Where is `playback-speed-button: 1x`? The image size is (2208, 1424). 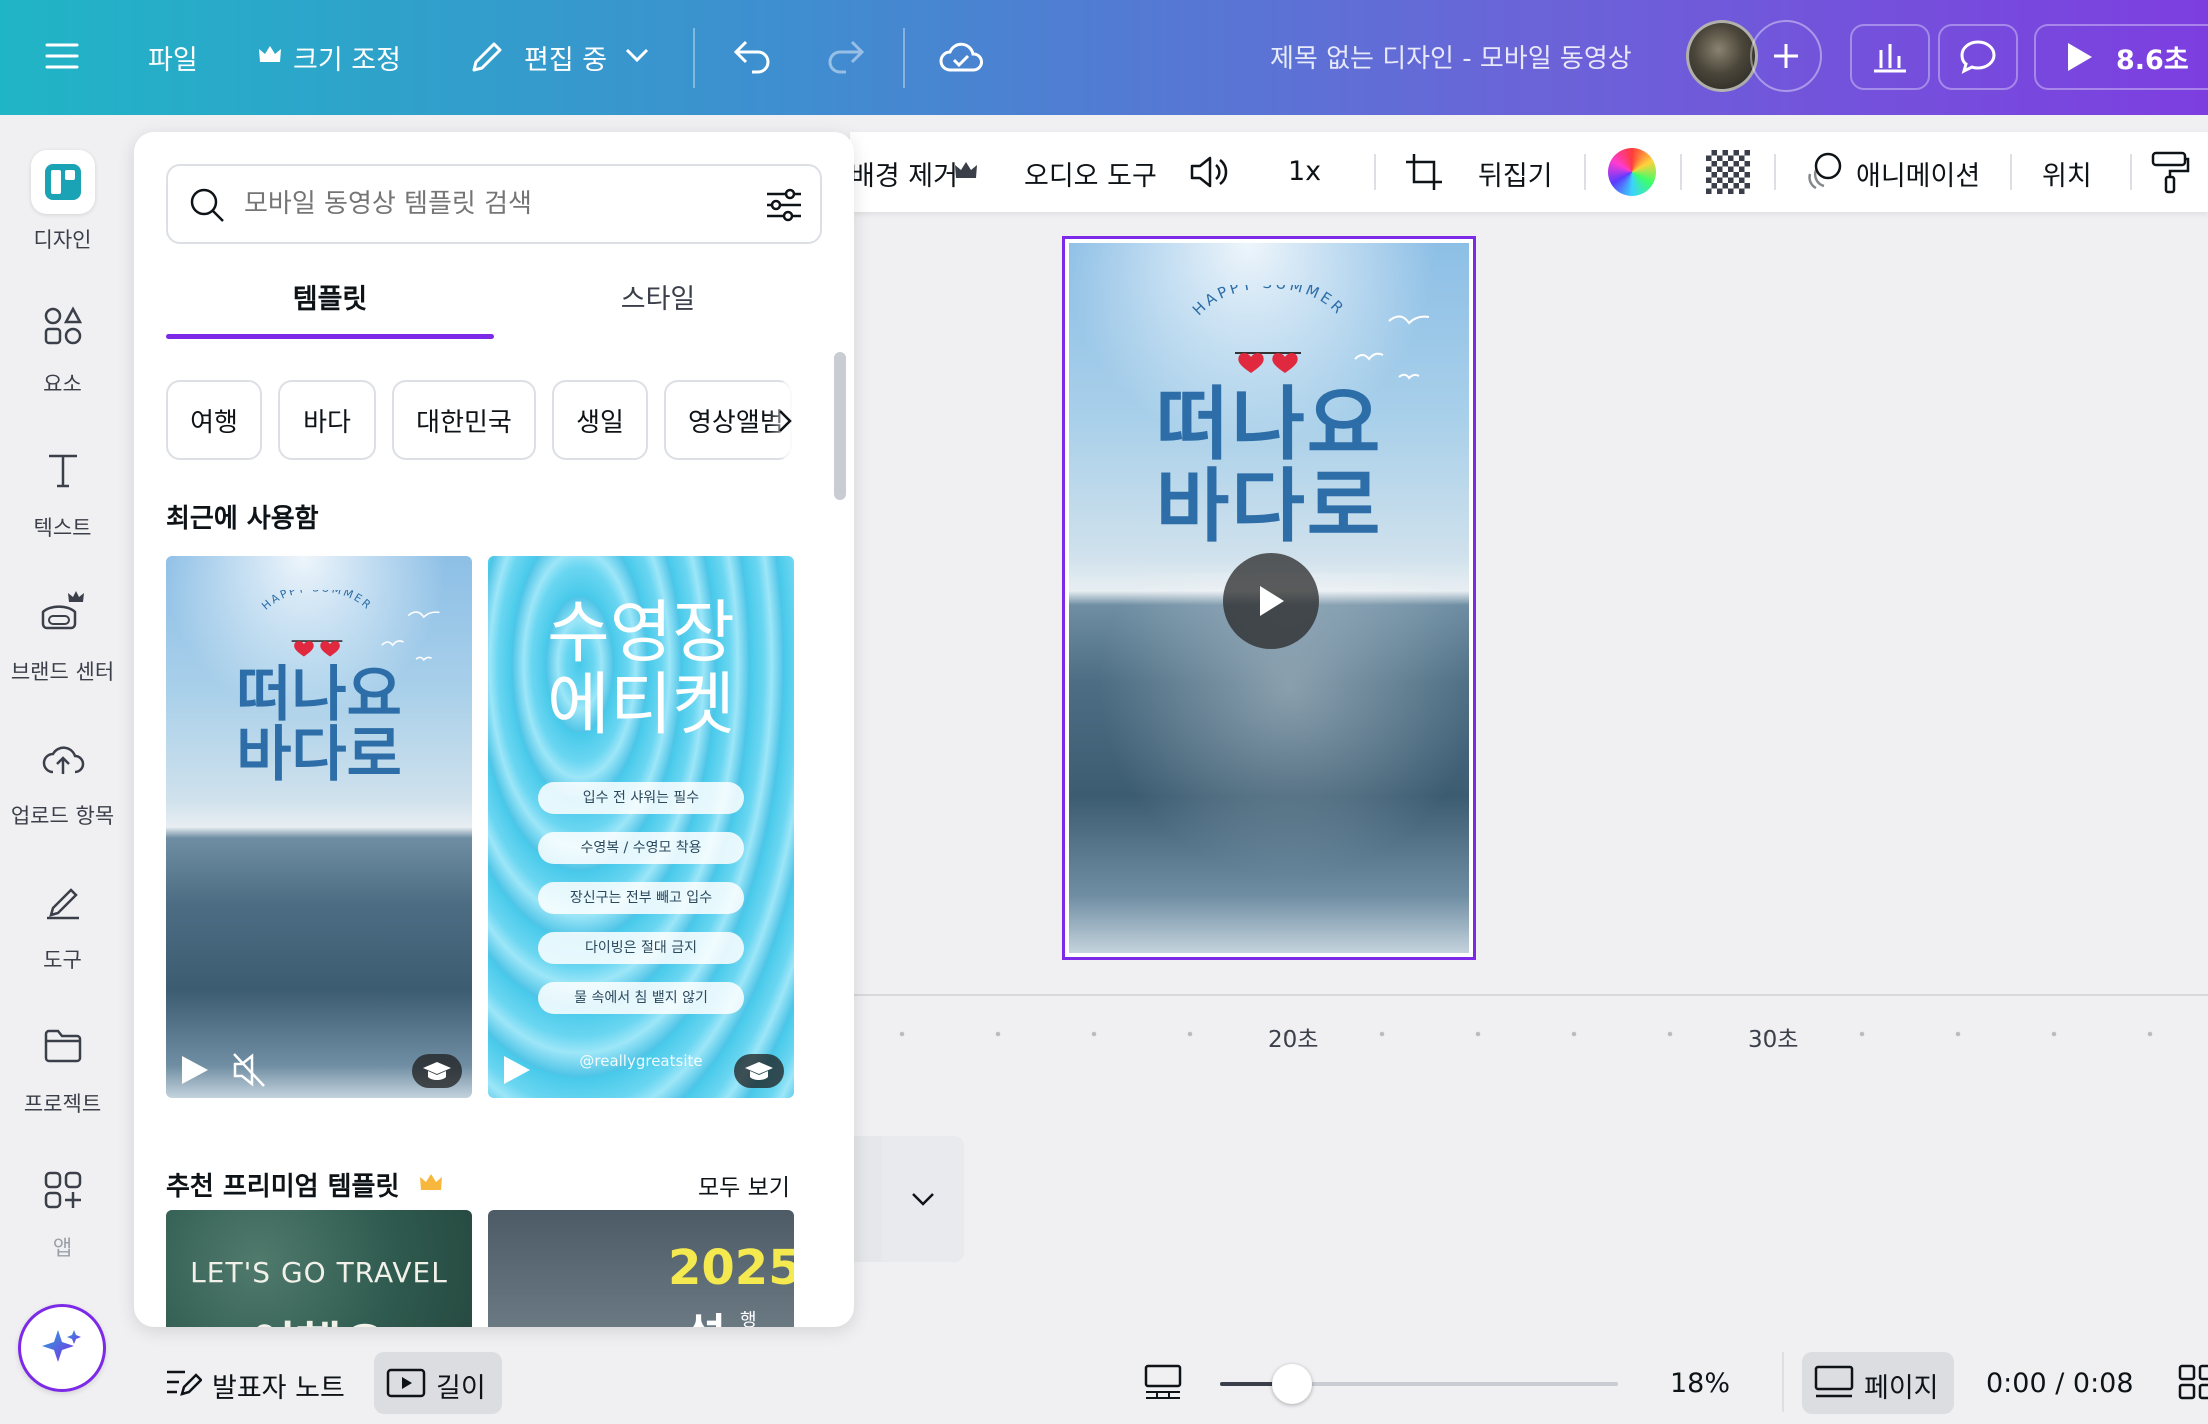 playback-speed-button: 1x is located at coordinates (1304, 171).